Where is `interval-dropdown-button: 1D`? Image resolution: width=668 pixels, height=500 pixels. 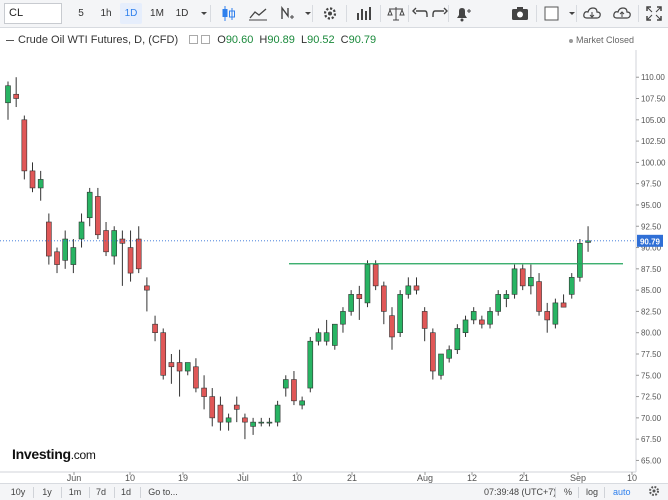
interval-dropdown-button: 1D is located at coordinates (182, 13).